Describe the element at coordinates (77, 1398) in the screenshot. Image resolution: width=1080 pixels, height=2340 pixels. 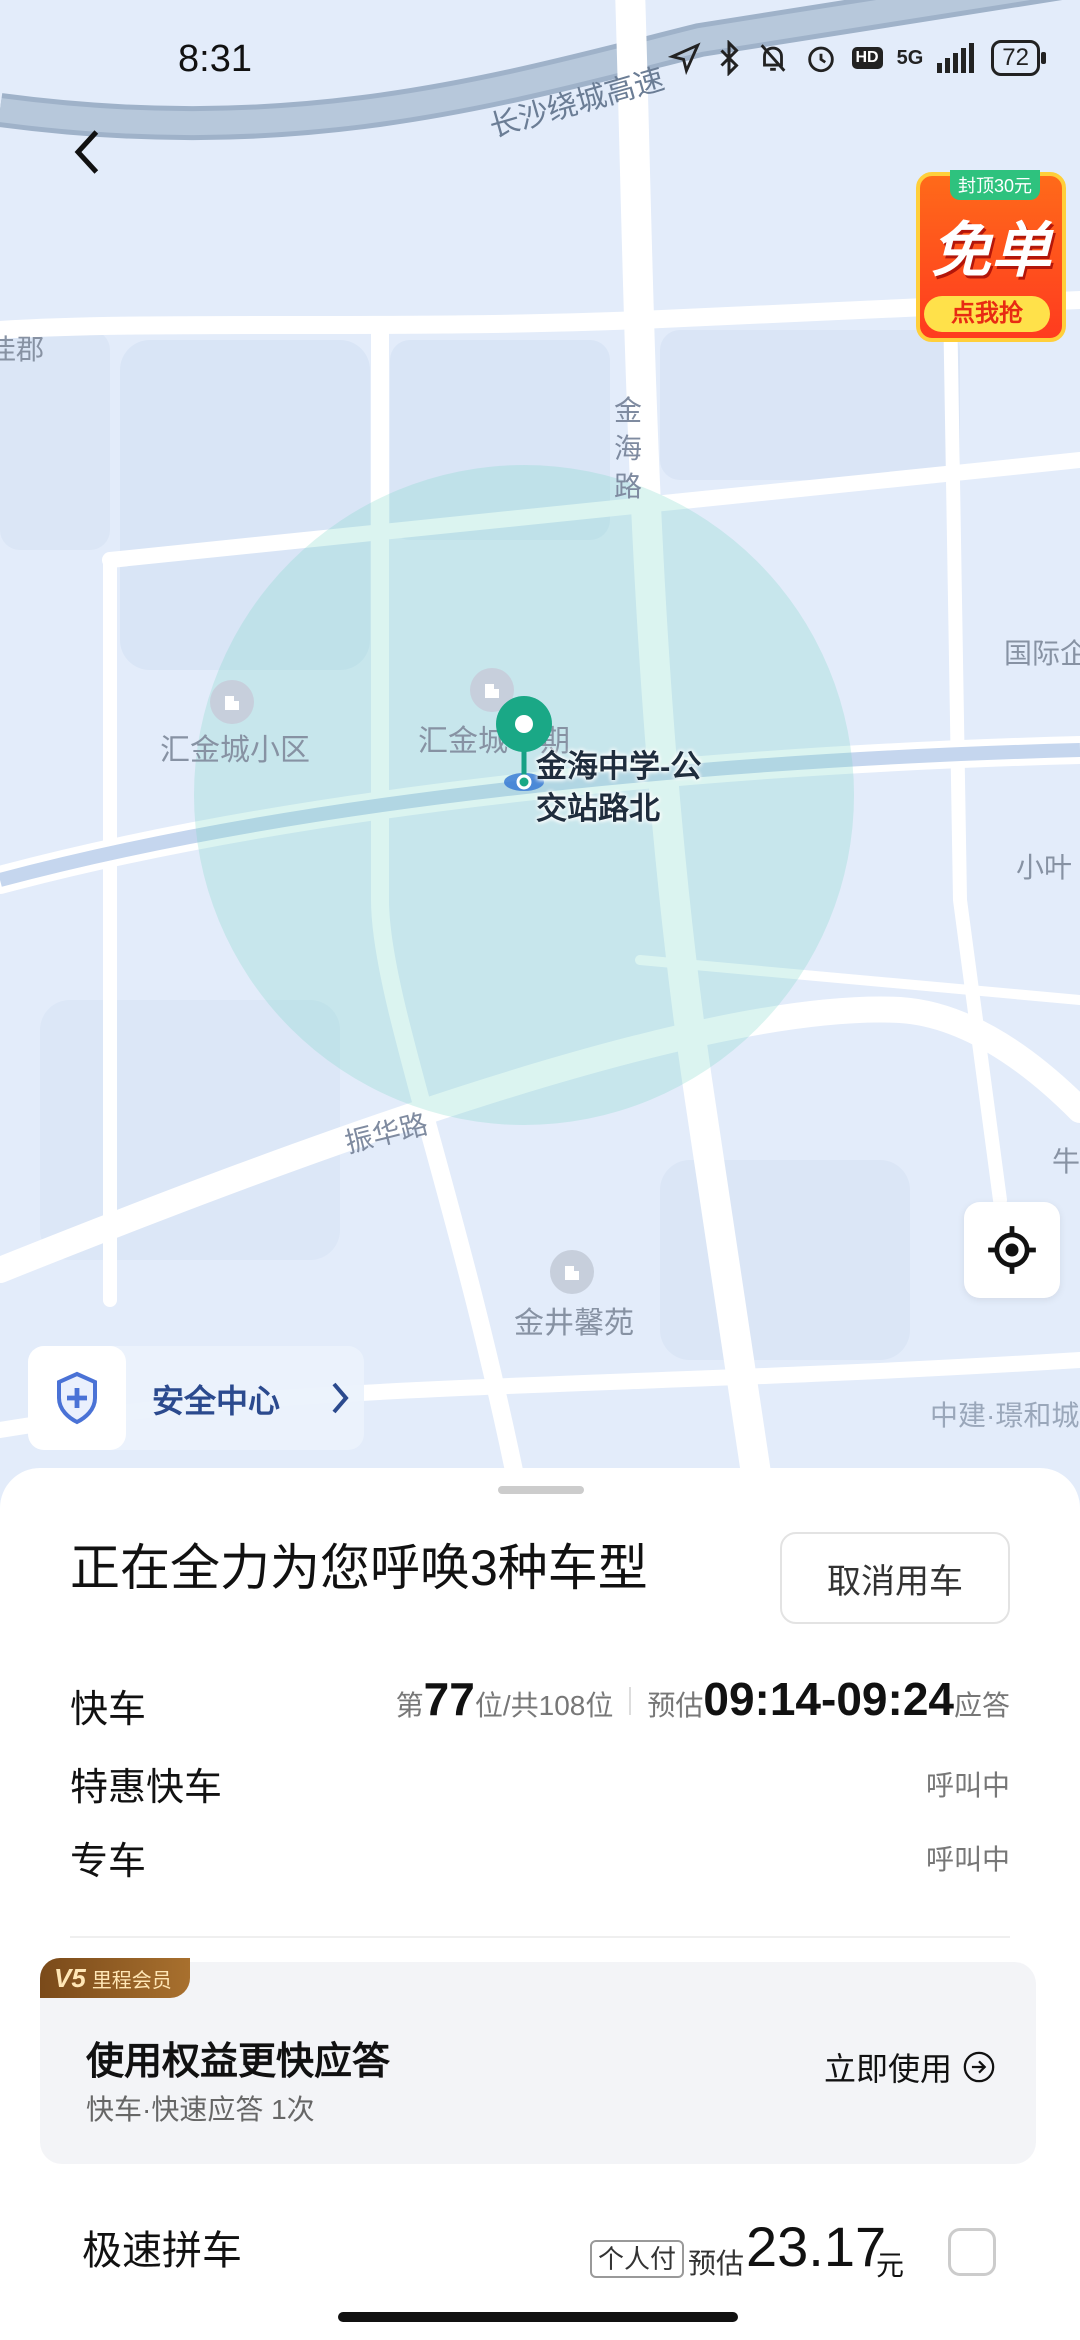
I see `shield-icon` at that location.